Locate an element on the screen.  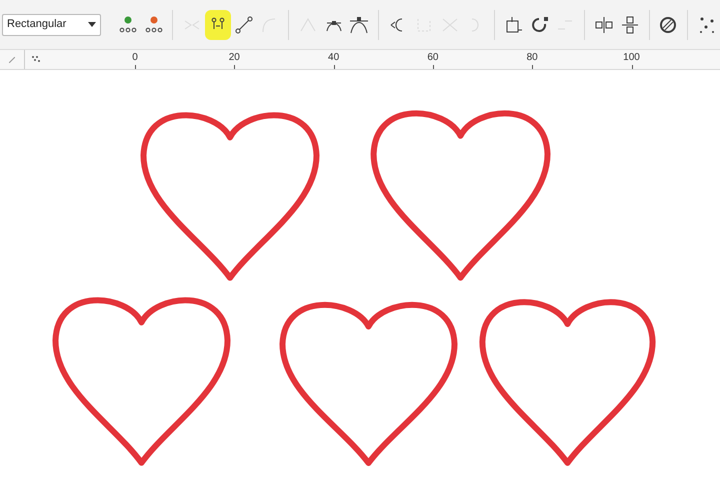
elastic-mode-icon is located at coordinates (668, 24).